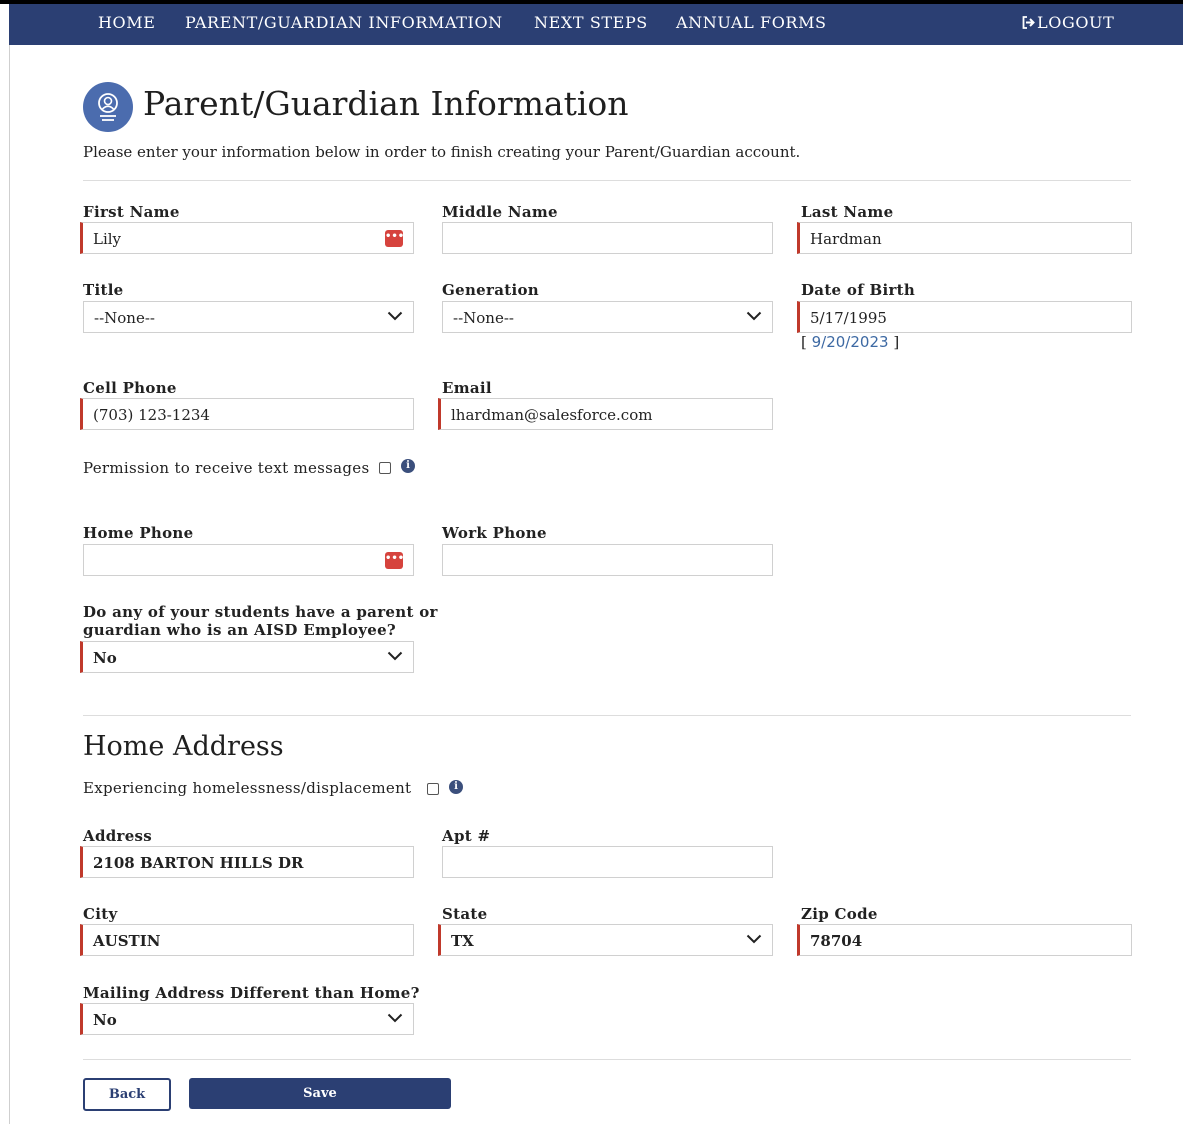  I want to click on title-label: Title, so click(103, 290).